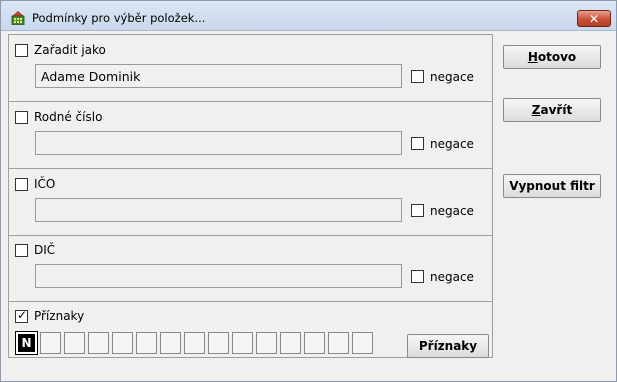 This screenshot has width=617, height=382. Describe the element at coordinates (218, 276) in the screenshot. I see `dic-input` at that location.